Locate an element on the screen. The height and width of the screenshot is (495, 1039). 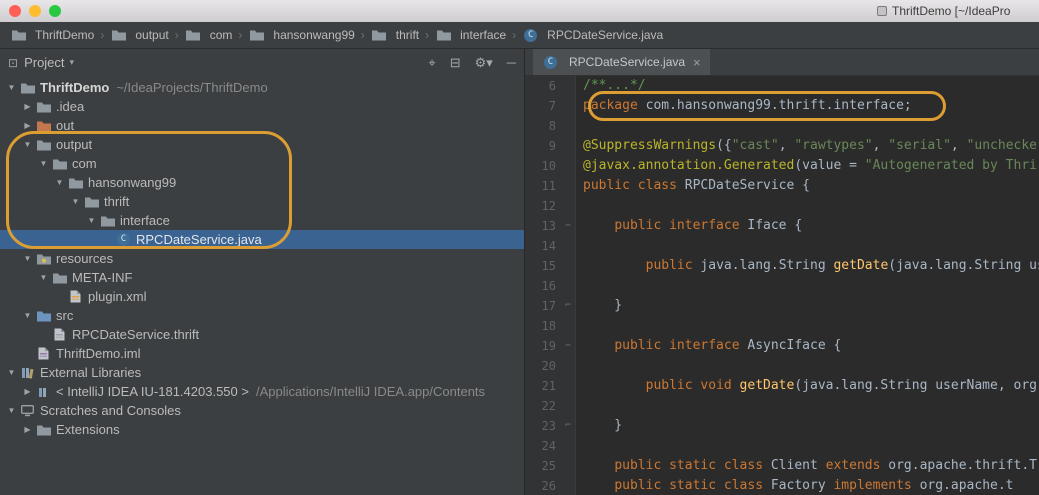
code-line-11: 11 public class RPCDateService { is located at coordinates (782, 186).